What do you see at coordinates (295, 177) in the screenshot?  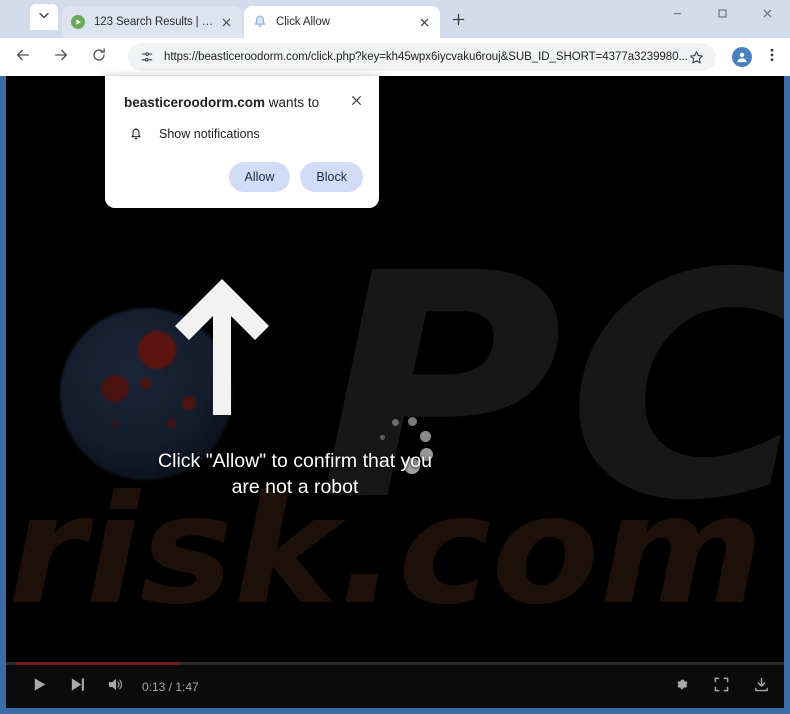 I see `dialog-actions: Allow Block` at bounding box center [295, 177].